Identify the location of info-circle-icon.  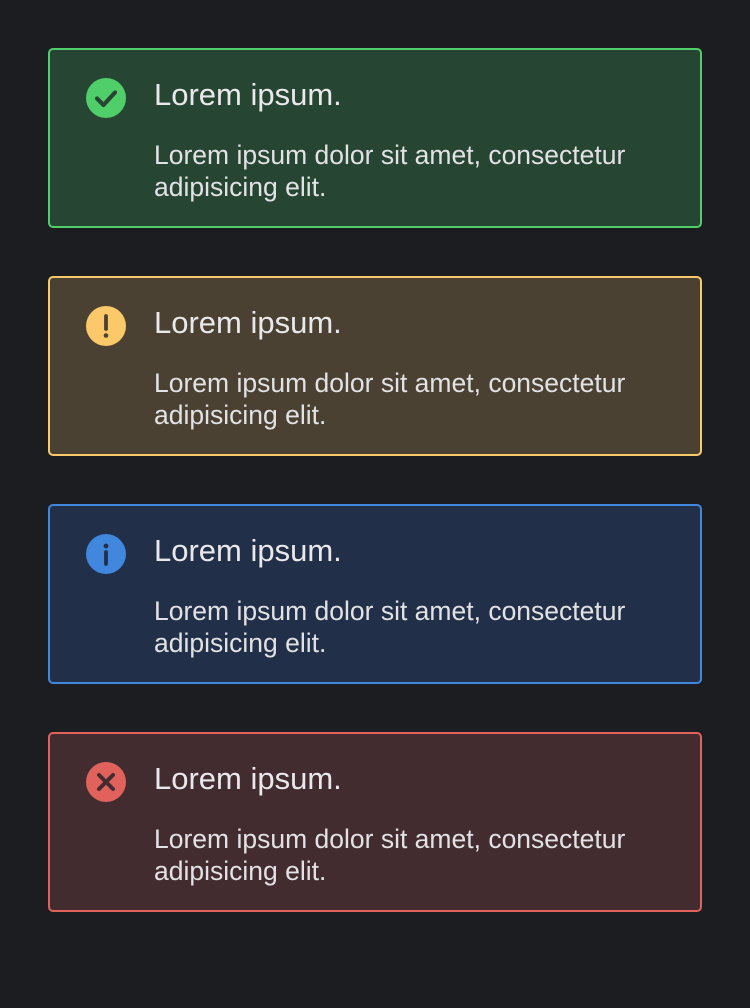
(106, 554).